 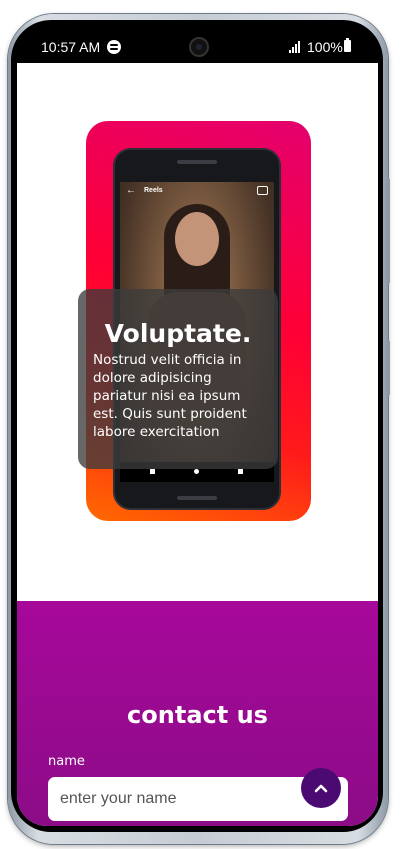 What do you see at coordinates (66, 761) in the screenshot?
I see `name-label: name` at bounding box center [66, 761].